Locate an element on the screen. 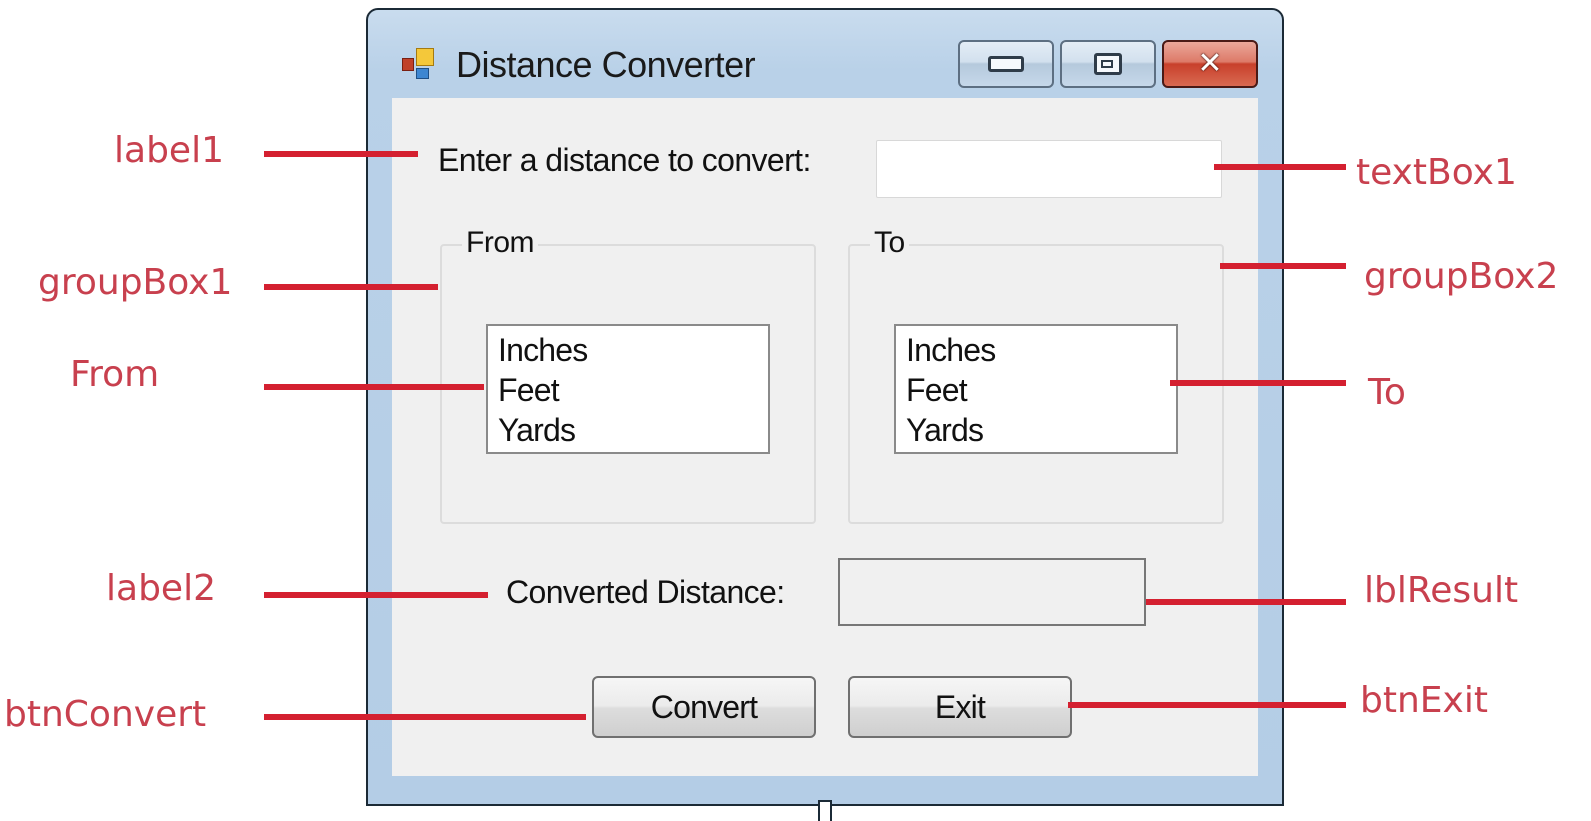 The image size is (1591, 821). maximize-icon is located at coordinates (1108, 64).